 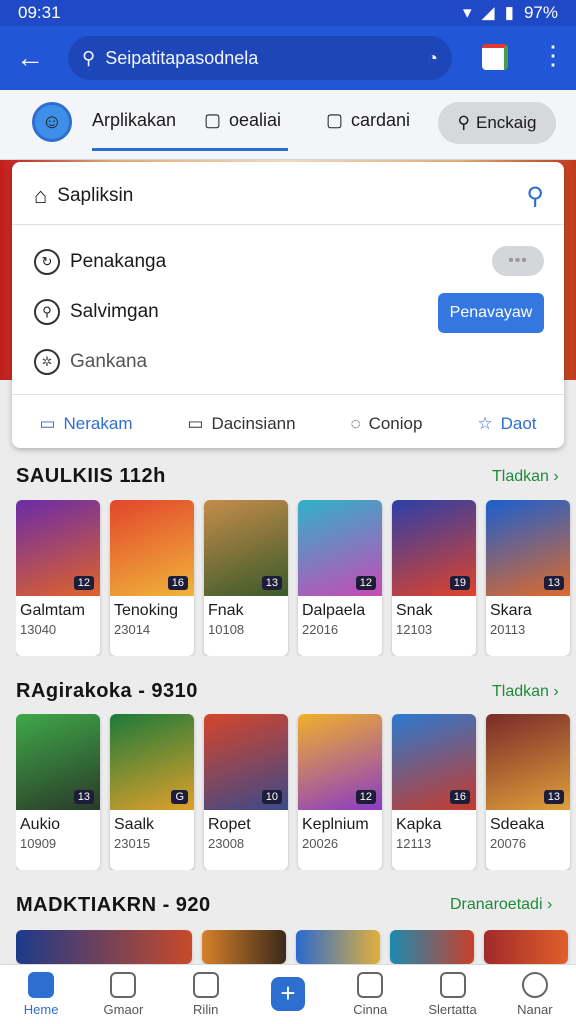 I want to click on plus-icon: +, so click(x=287, y=993).